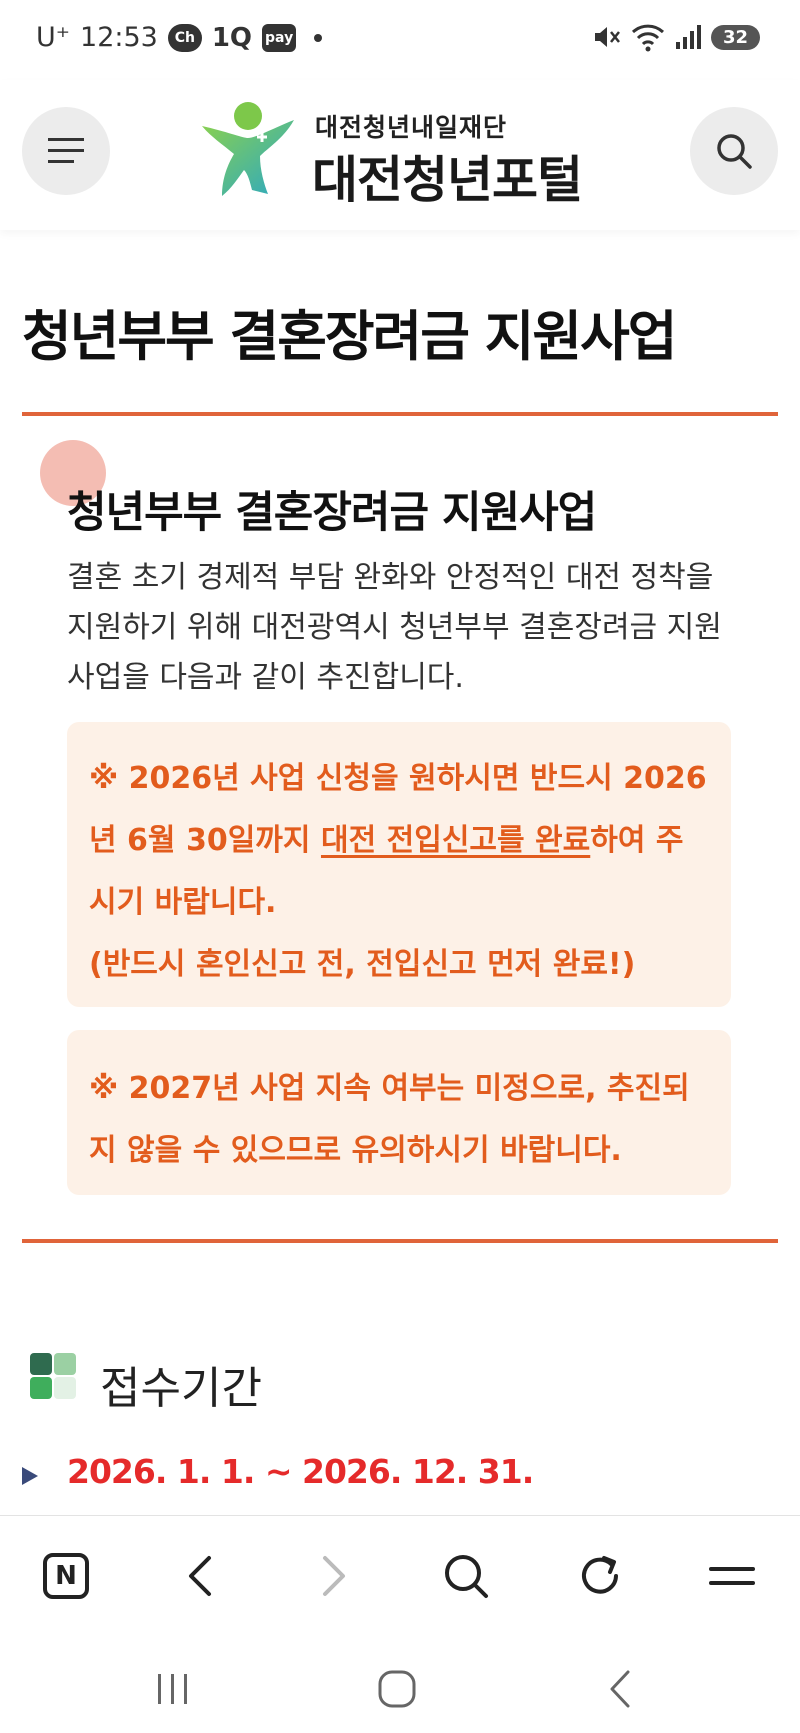  I want to click on home-button, so click(397, 1689).